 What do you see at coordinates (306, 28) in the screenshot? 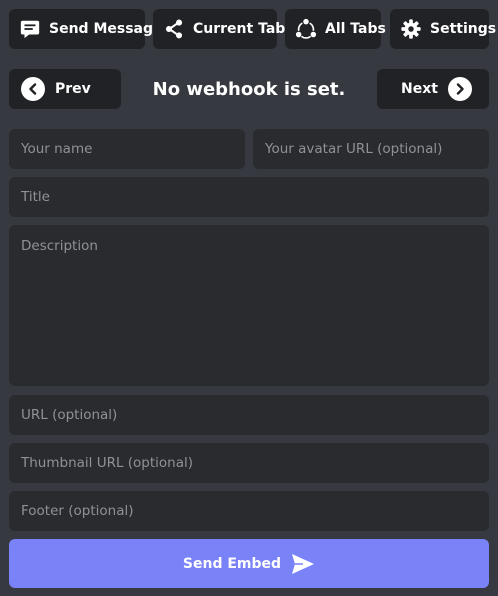
I see `nodes-icon` at bounding box center [306, 28].